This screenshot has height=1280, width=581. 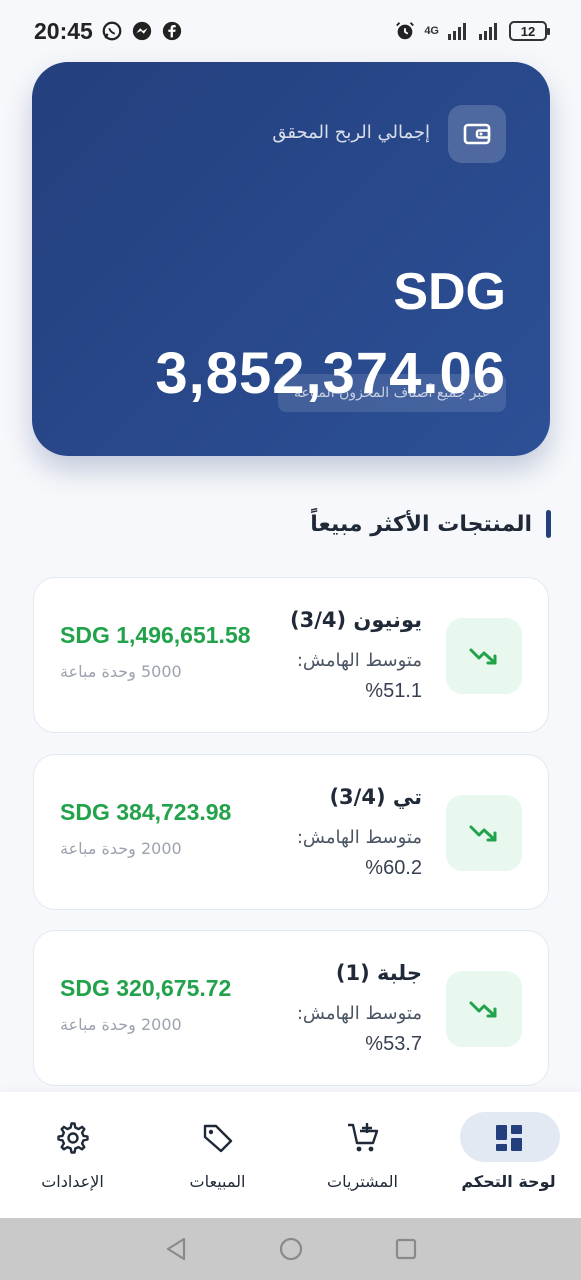 What do you see at coordinates (509, 1138) in the screenshot?
I see `dashboard-icon` at bounding box center [509, 1138].